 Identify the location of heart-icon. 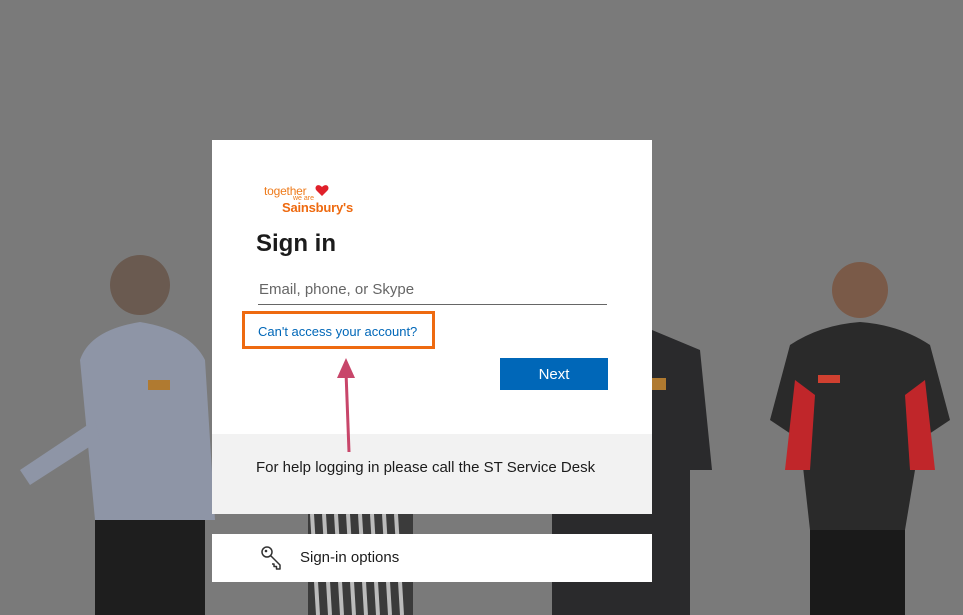
(322, 190).